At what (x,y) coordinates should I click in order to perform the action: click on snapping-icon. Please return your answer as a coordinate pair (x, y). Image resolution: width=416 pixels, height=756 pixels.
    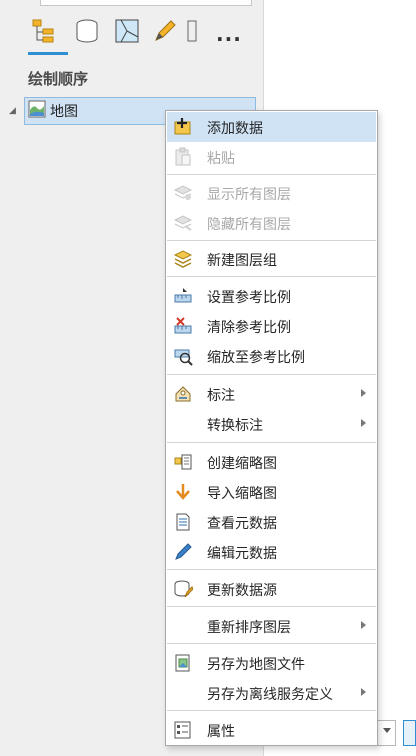
    Looking at the image, I should click on (191, 31).